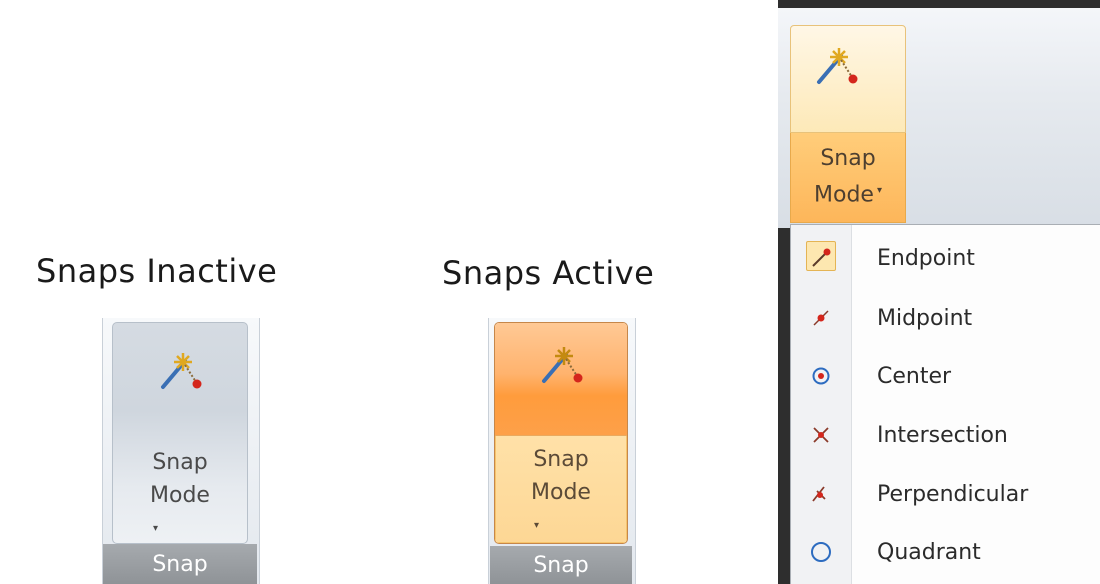 Image resolution: width=1100 pixels, height=584 pixels. I want to click on snap-mode-button-open, so click(848, 79).